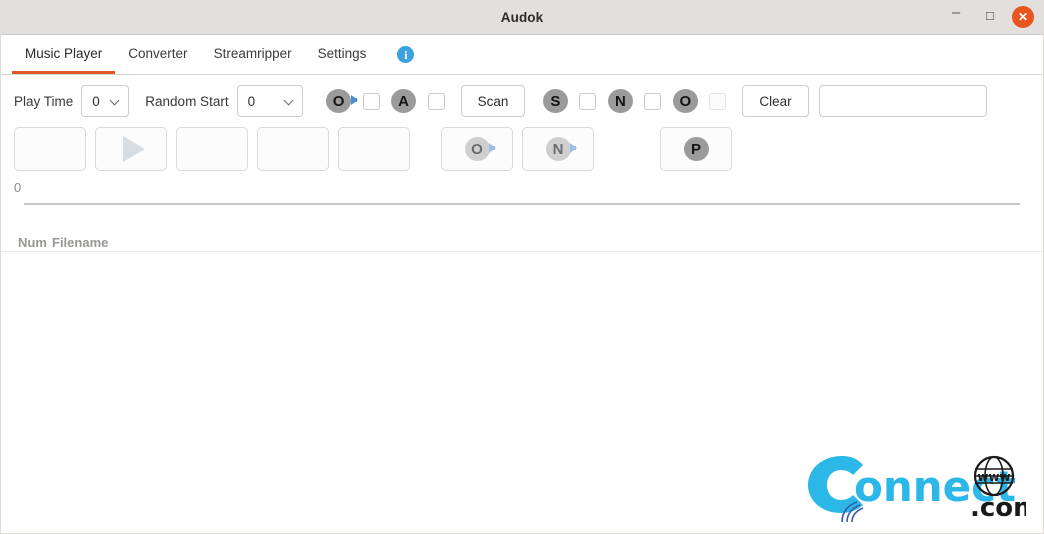 The width and height of the screenshot is (1044, 534). Describe the element at coordinates (436, 101) in the screenshot. I see `all-checkbox` at that location.